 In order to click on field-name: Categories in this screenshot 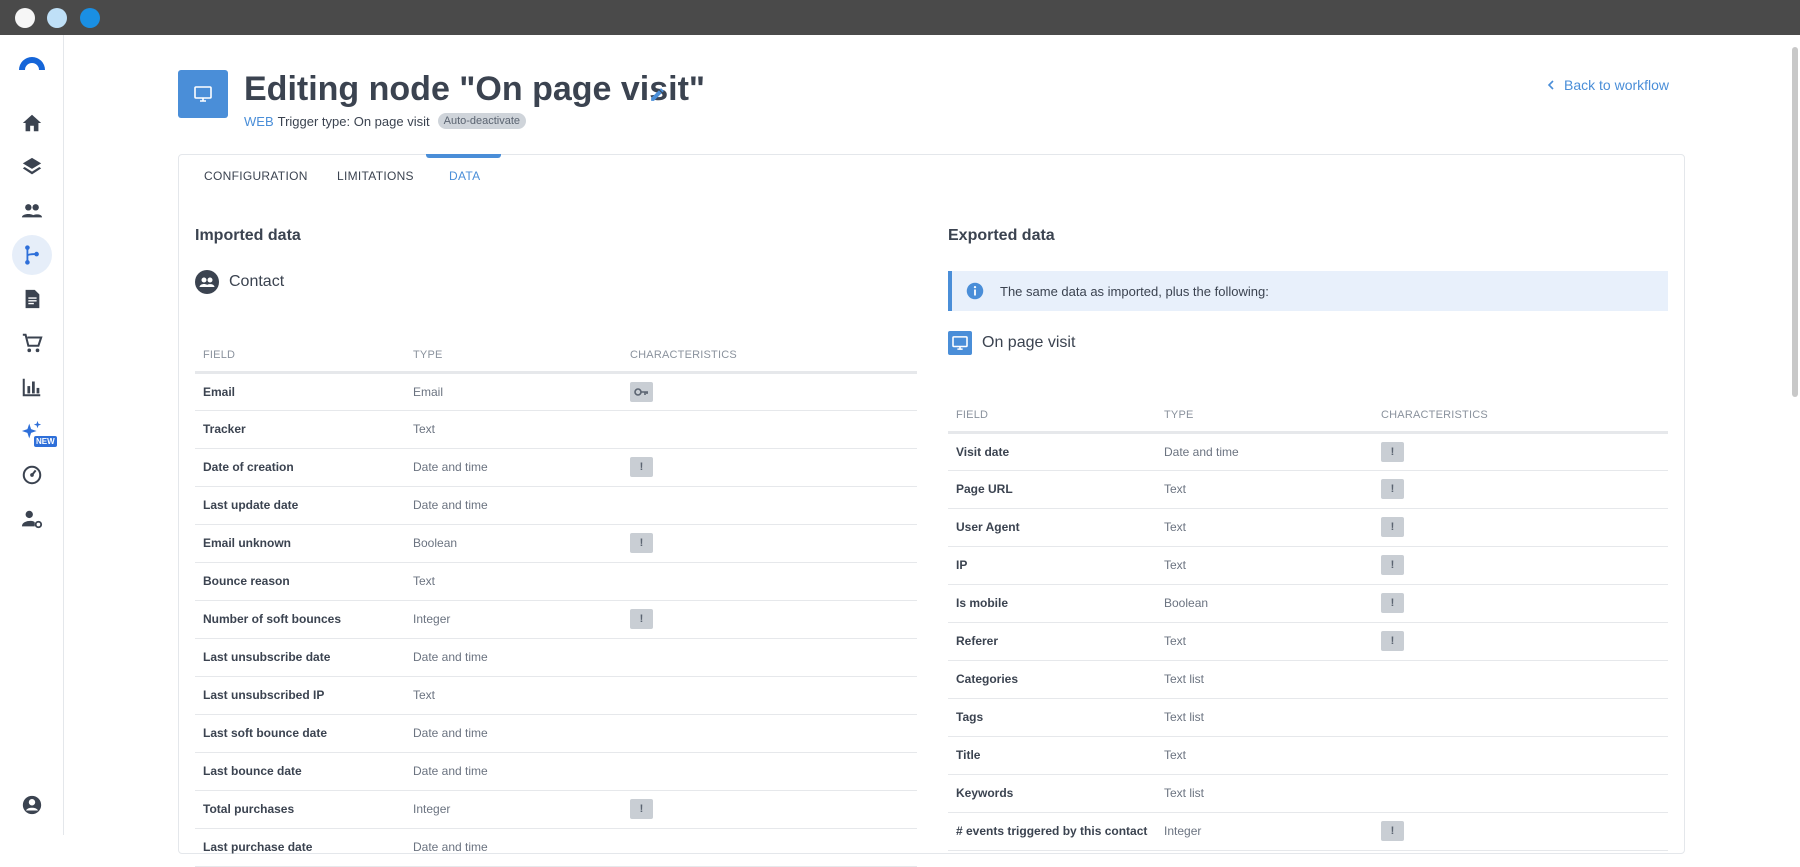, I will do `click(1052, 679)`.